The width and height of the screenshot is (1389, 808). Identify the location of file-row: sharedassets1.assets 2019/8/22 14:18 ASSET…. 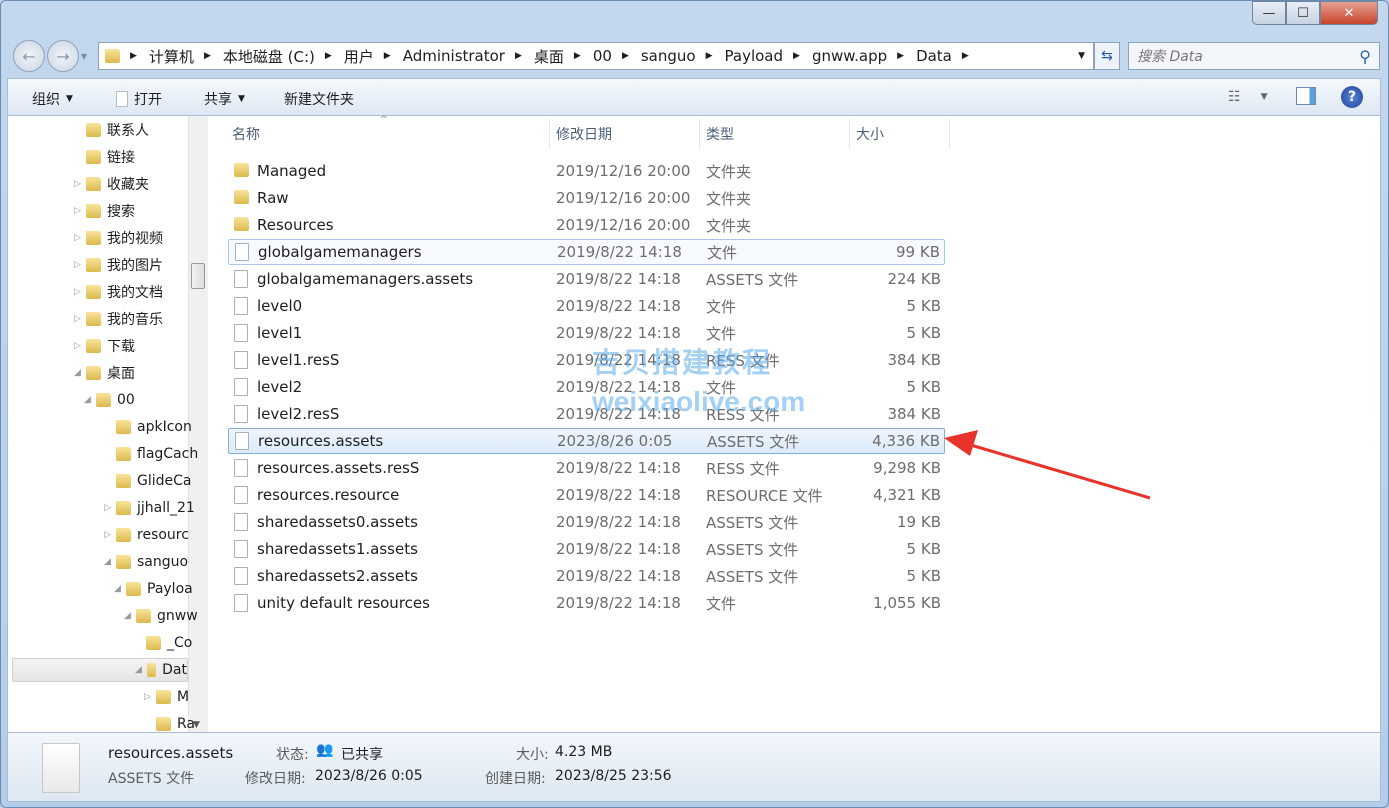
(586, 549).